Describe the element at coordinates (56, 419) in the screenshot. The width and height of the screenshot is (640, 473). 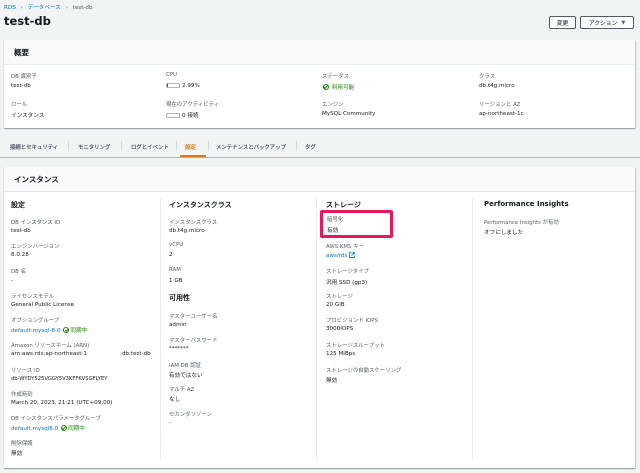
I see `param-group-label: DB インスタンスパラメータグループ` at that location.